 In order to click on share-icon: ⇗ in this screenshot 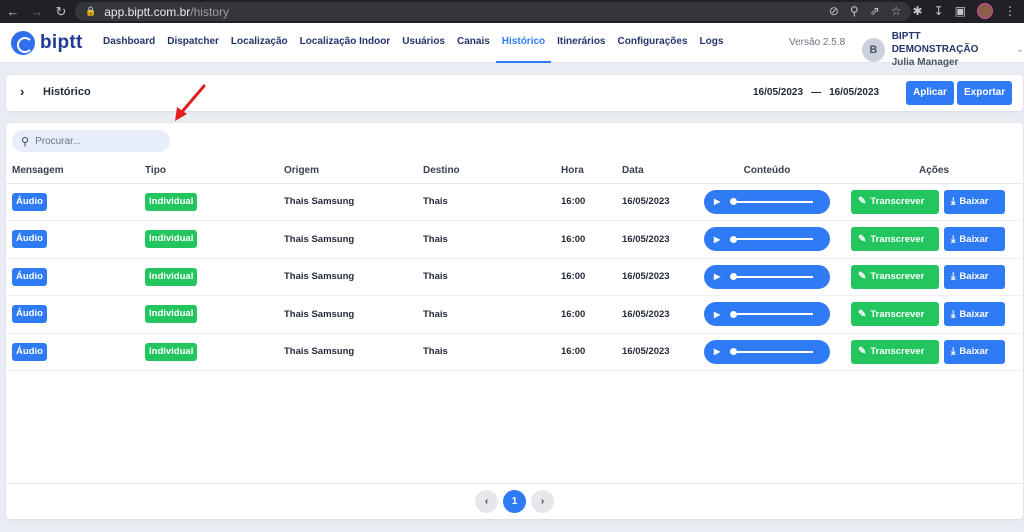, I will do `click(875, 11)`.